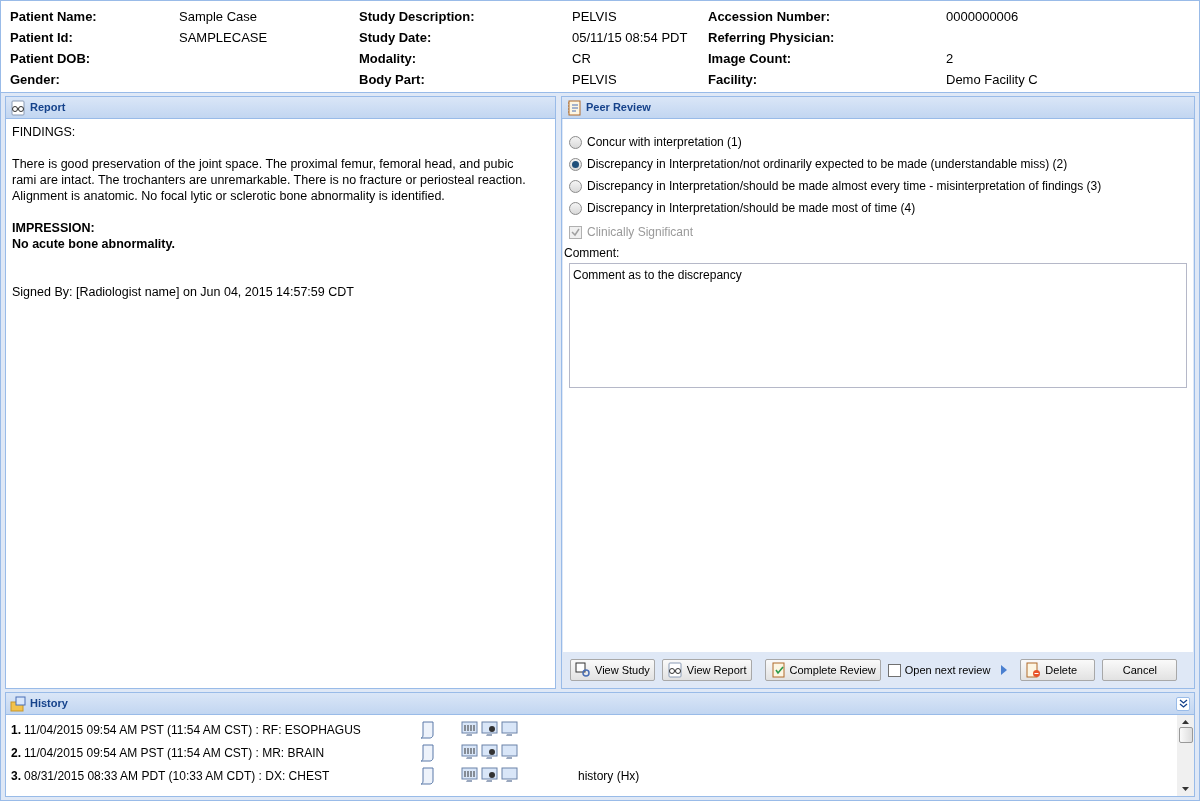 This screenshot has height=801, width=1200. Describe the element at coordinates (1058, 670) in the screenshot. I see `action-button: Delete` at that location.